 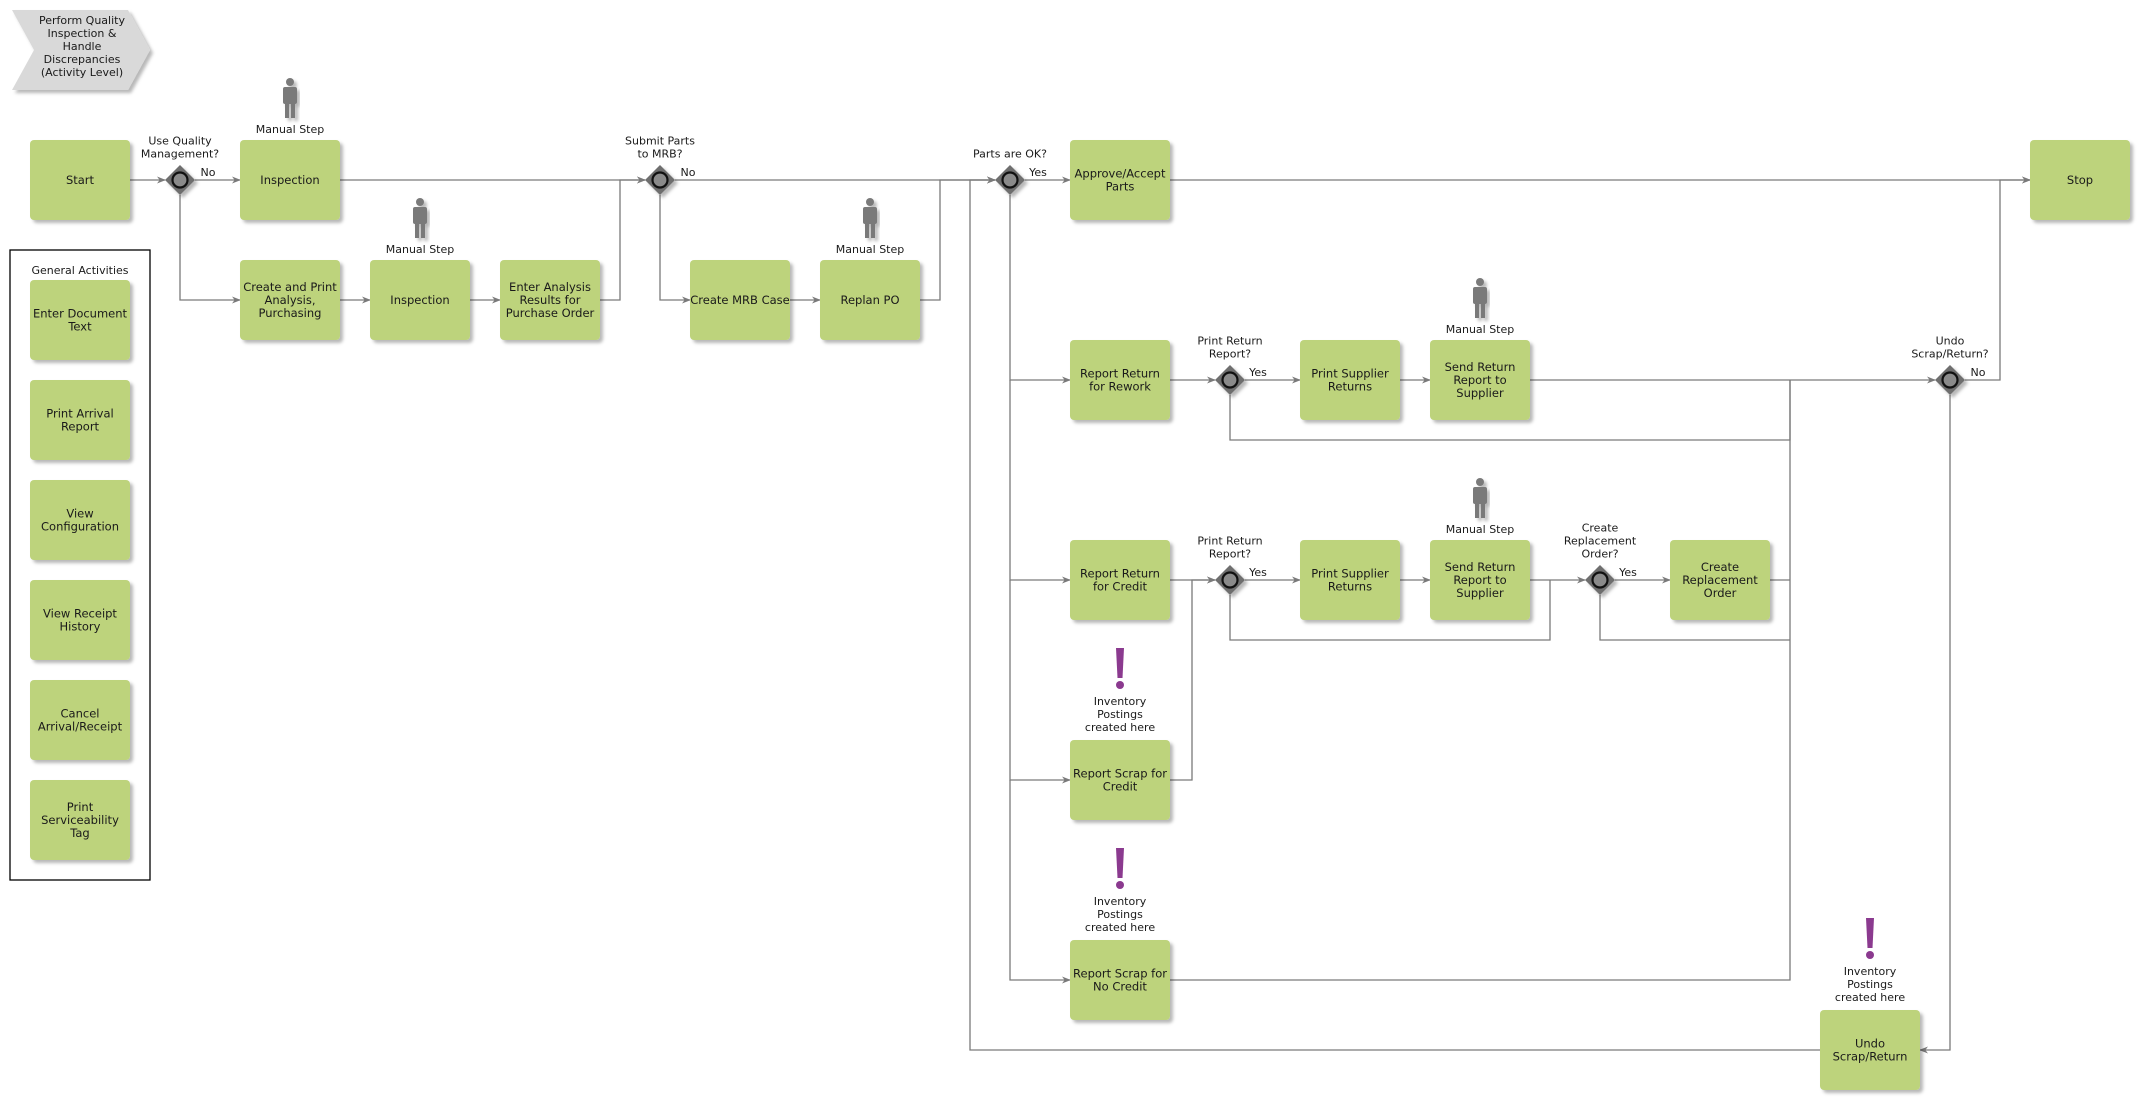 I want to click on gateway-question: Undo Scrap/Return?, so click(x=1949, y=348).